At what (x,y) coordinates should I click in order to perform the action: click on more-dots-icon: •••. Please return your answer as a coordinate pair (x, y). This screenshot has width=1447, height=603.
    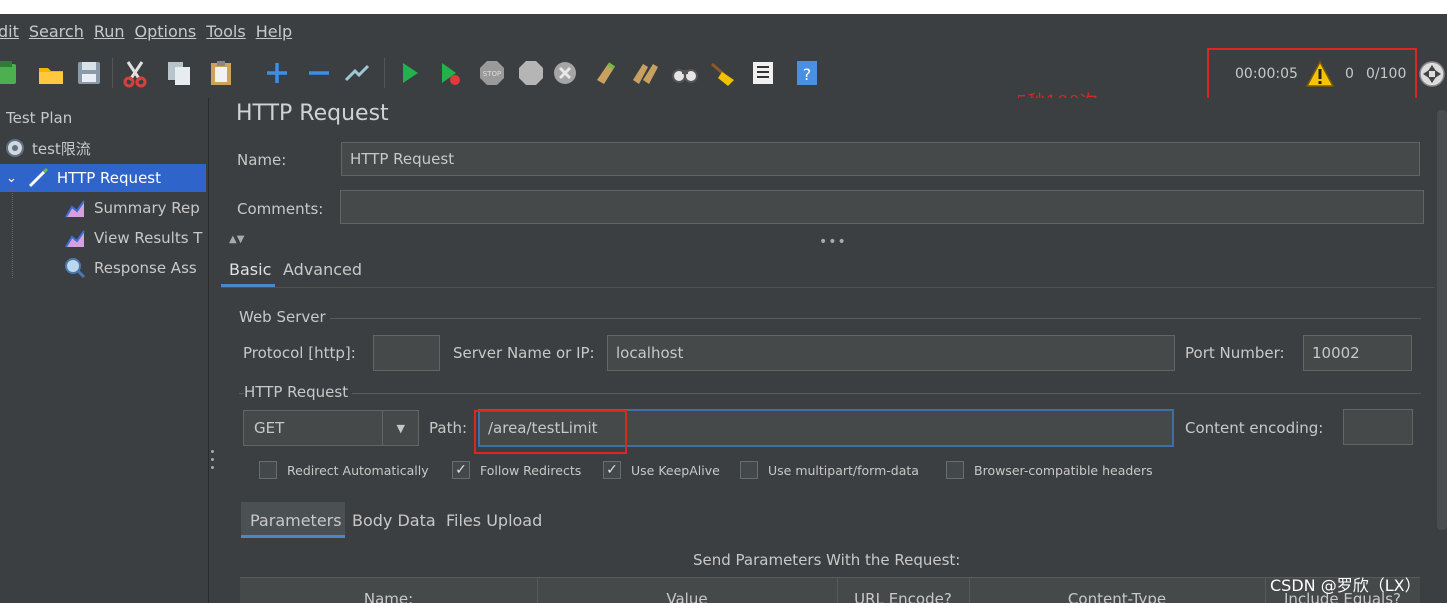
    Looking at the image, I should click on (833, 242).